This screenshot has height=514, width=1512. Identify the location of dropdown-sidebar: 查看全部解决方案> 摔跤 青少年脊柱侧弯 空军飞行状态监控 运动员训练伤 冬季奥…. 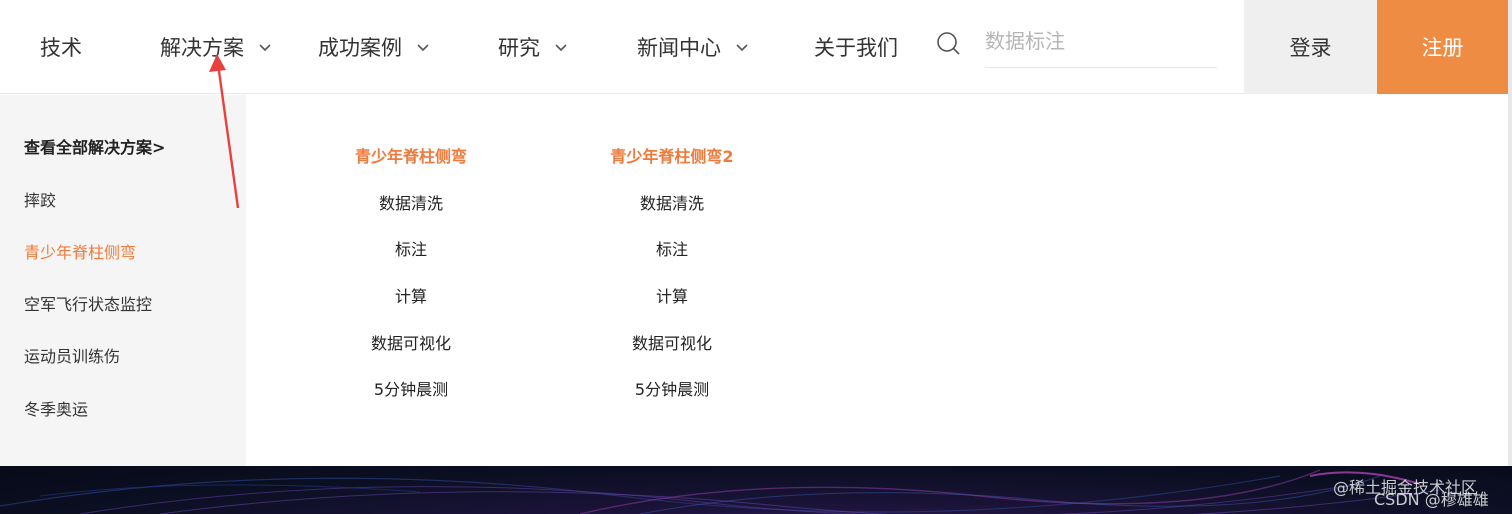
(123, 280).